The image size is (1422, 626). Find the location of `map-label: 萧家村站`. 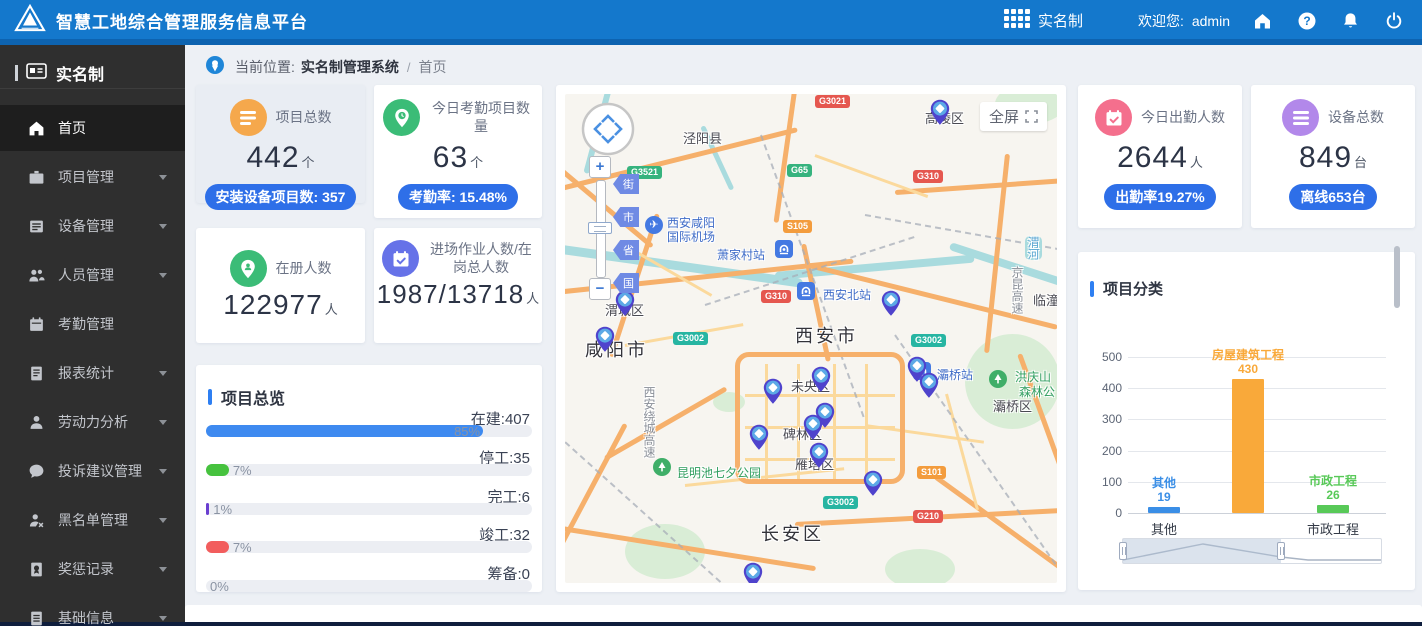

map-label: 萧家村站 is located at coordinates (741, 255).